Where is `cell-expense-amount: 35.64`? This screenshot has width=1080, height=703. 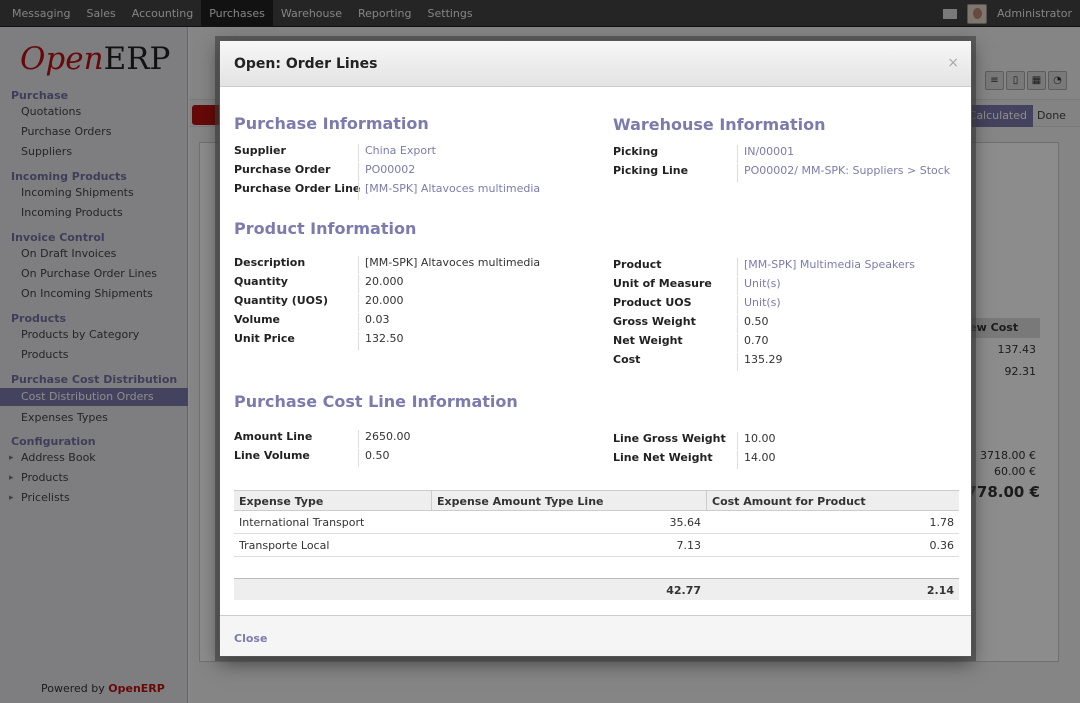
cell-expense-amount: 35.64 is located at coordinates (685, 522).